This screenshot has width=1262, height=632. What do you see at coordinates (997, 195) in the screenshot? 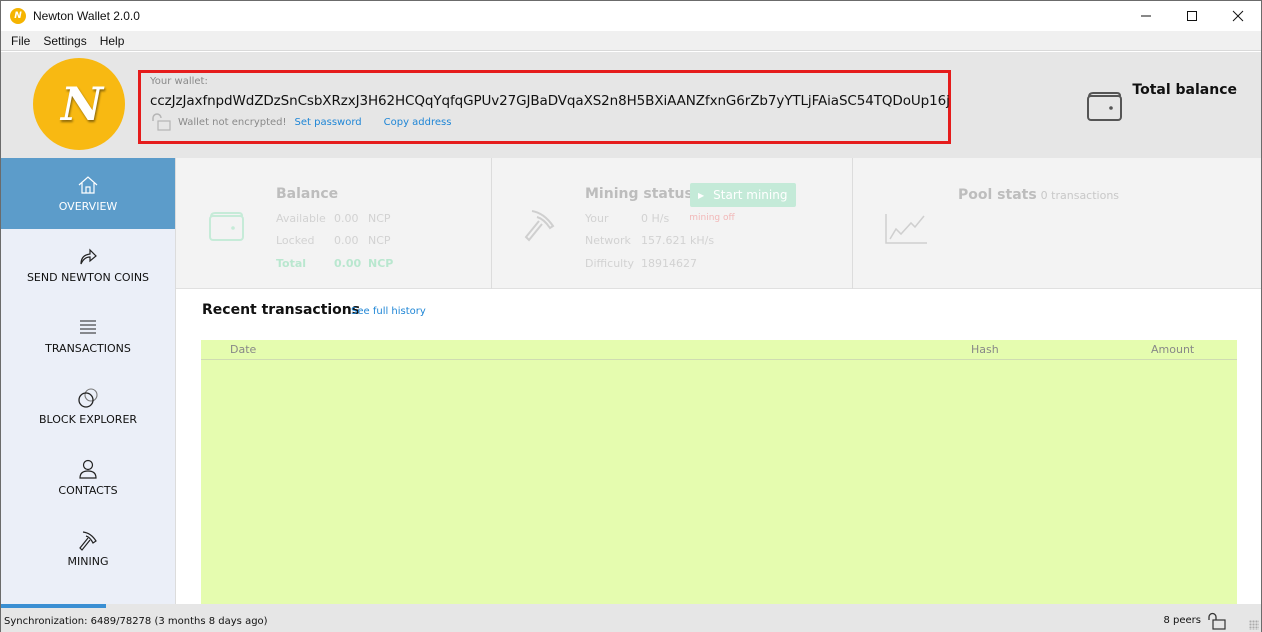
I see `pool-stats-label: Pool stats` at bounding box center [997, 195].